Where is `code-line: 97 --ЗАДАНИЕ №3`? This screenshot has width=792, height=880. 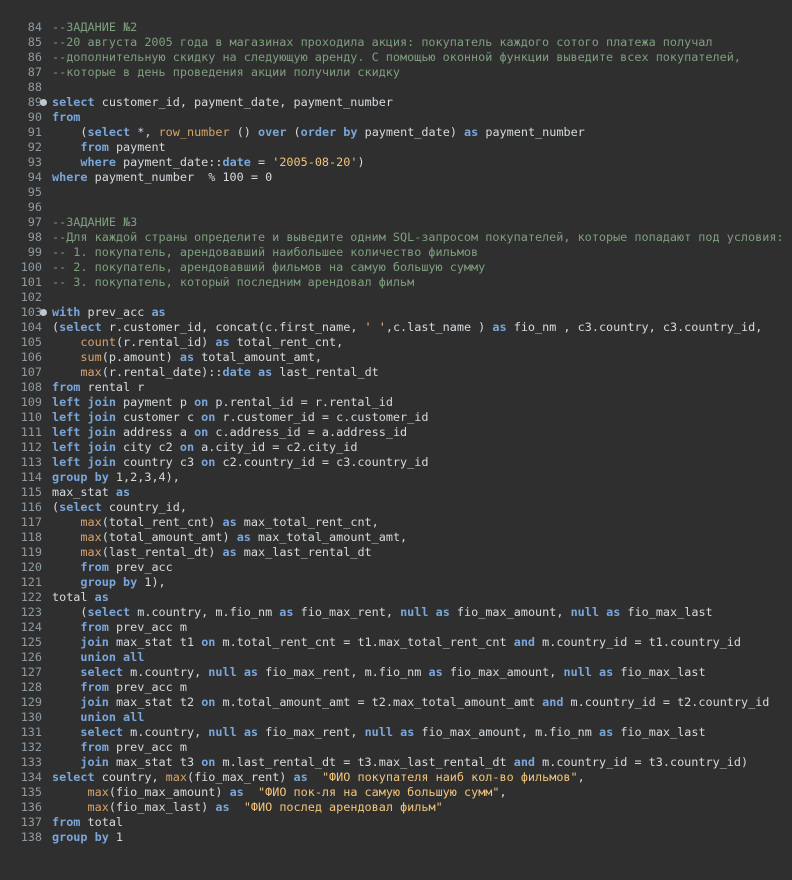
code-line: 97 --ЗАДАНИЕ №3 is located at coordinates (396, 222).